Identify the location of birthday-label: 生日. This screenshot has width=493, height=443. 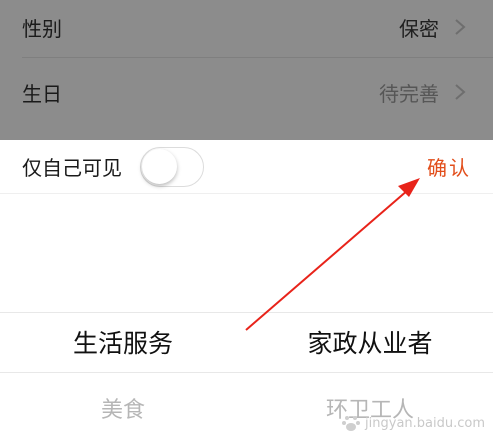
(42, 93).